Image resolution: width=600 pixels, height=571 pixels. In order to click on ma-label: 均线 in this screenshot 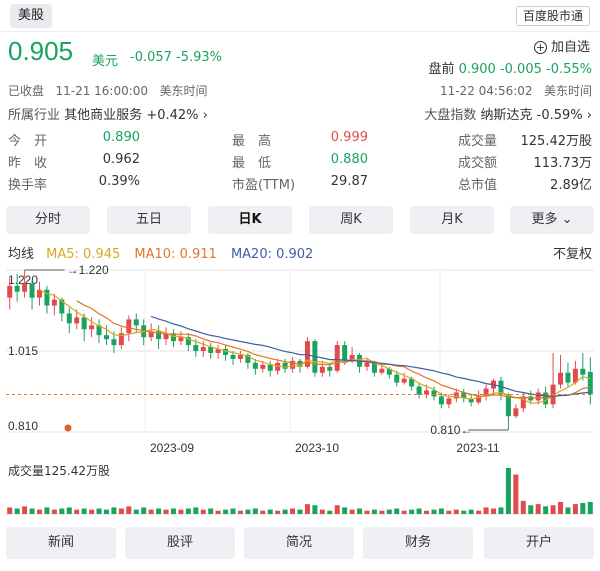, I will do `click(21, 254)`.